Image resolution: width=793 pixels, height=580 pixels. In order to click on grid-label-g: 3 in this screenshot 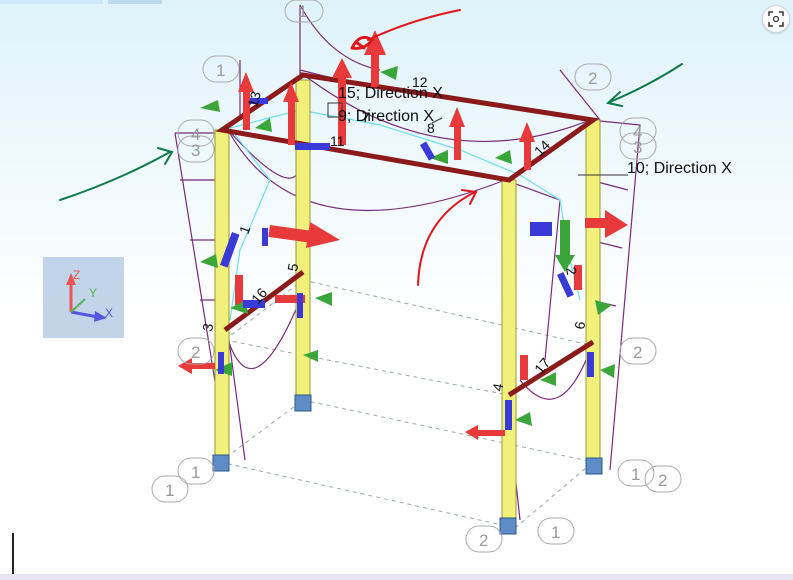, I will do `click(637, 147)`.